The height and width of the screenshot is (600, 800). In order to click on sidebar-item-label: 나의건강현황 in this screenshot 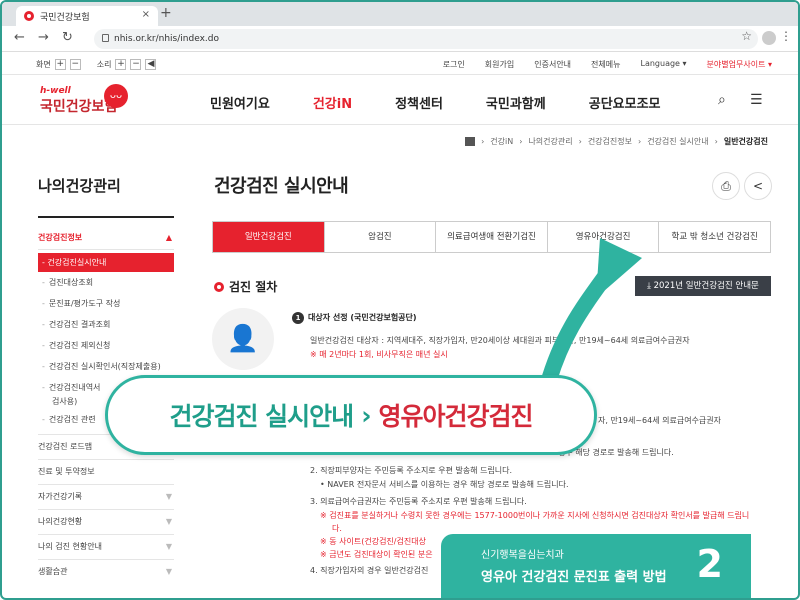, I will do `click(60, 521)`.